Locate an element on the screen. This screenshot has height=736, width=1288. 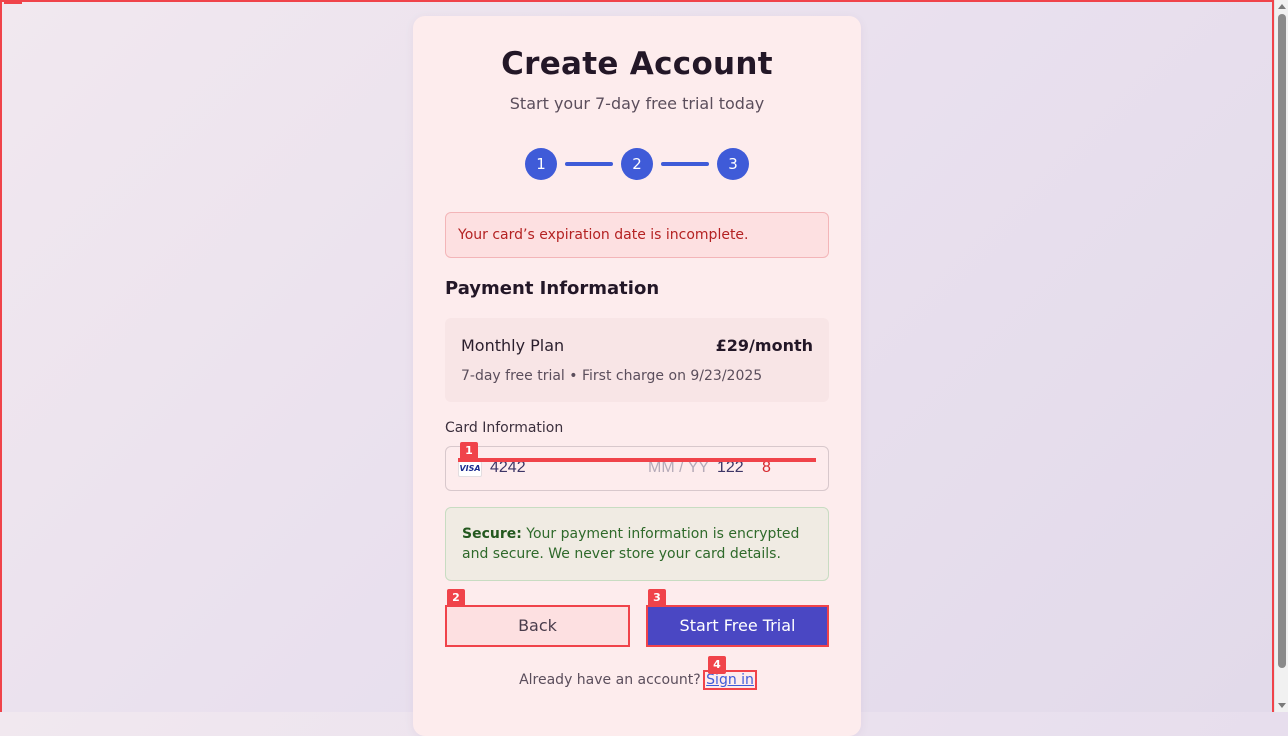
vertical-scrollbar is located at coordinates (1281, 356).